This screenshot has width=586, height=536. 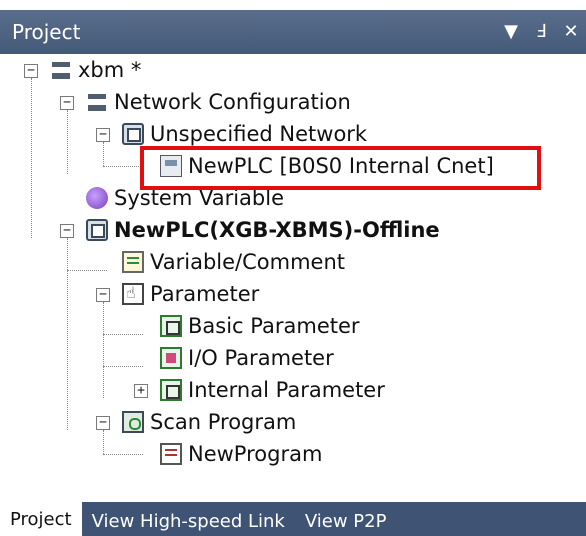 I want to click on tree-item-root: xbm *, so click(x=95, y=70).